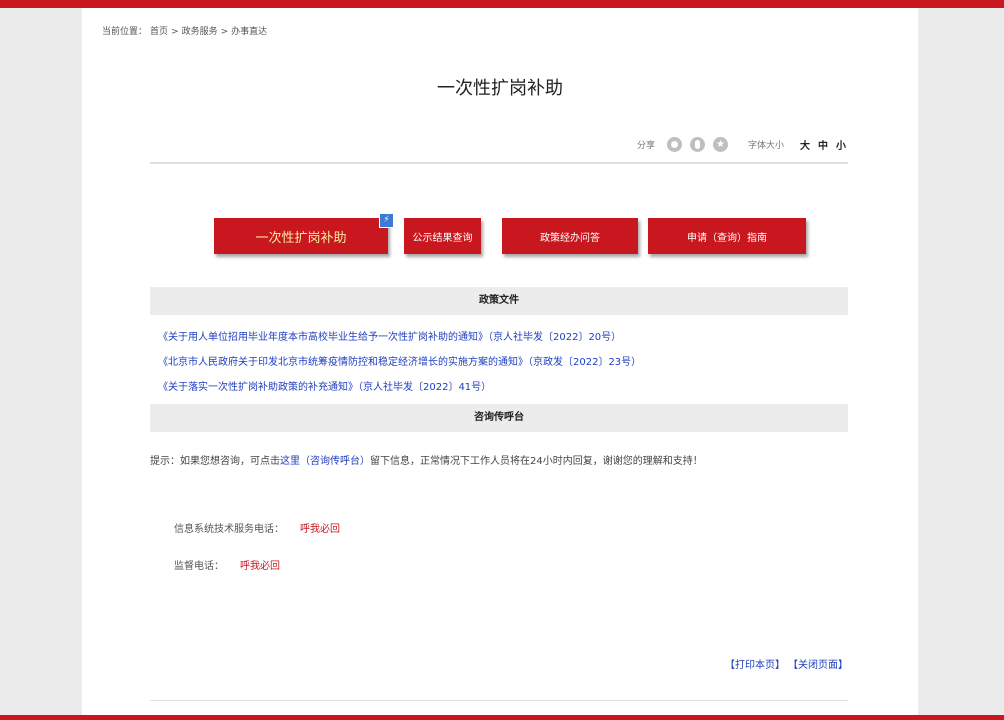 The width and height of the screenshot is (1004, 720). Describe the element at coordinates (499, 700) in the screenshot. I see `footer-divider` at that location.